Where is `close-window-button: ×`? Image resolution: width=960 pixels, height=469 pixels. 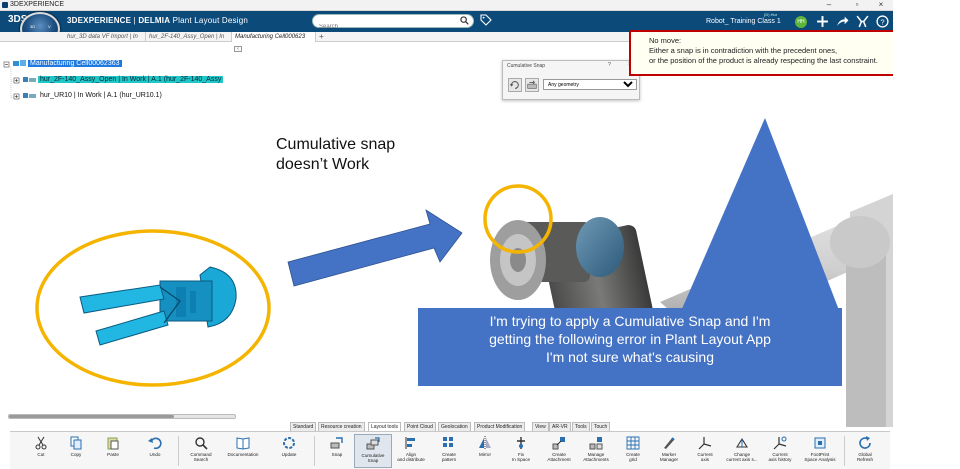 close-window-button: × is located at coordinates (881, 5).